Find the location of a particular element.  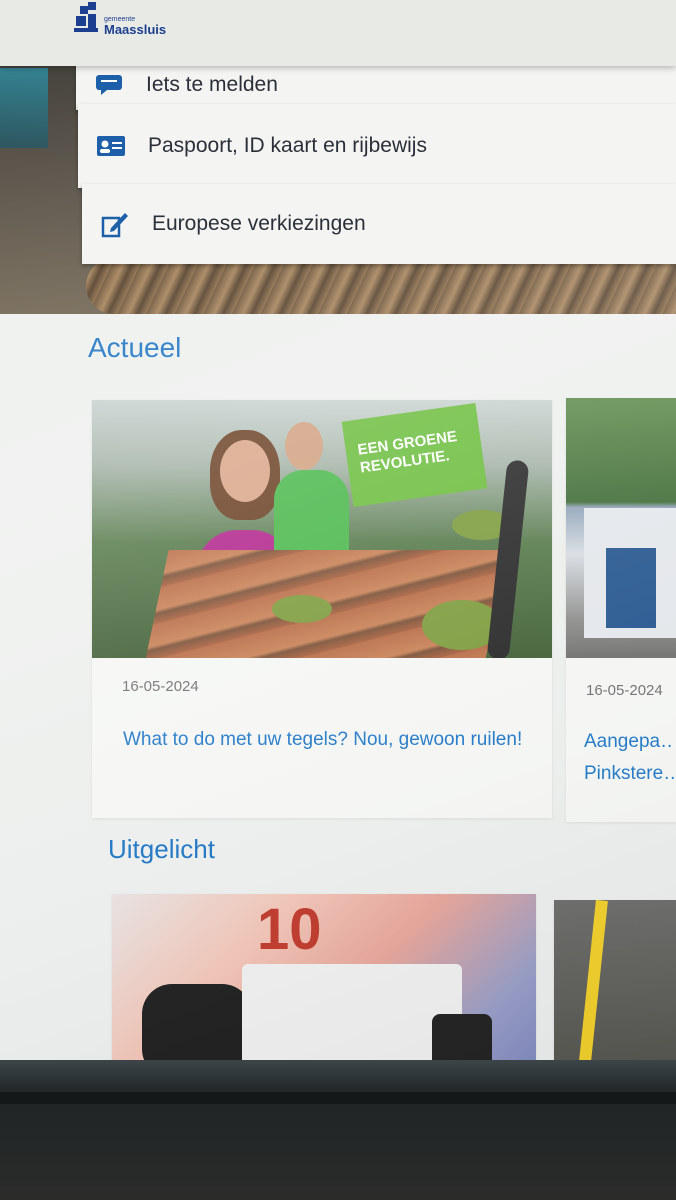

quick-link-label: Europese verkiezingen is located at coordinates (259, 223).